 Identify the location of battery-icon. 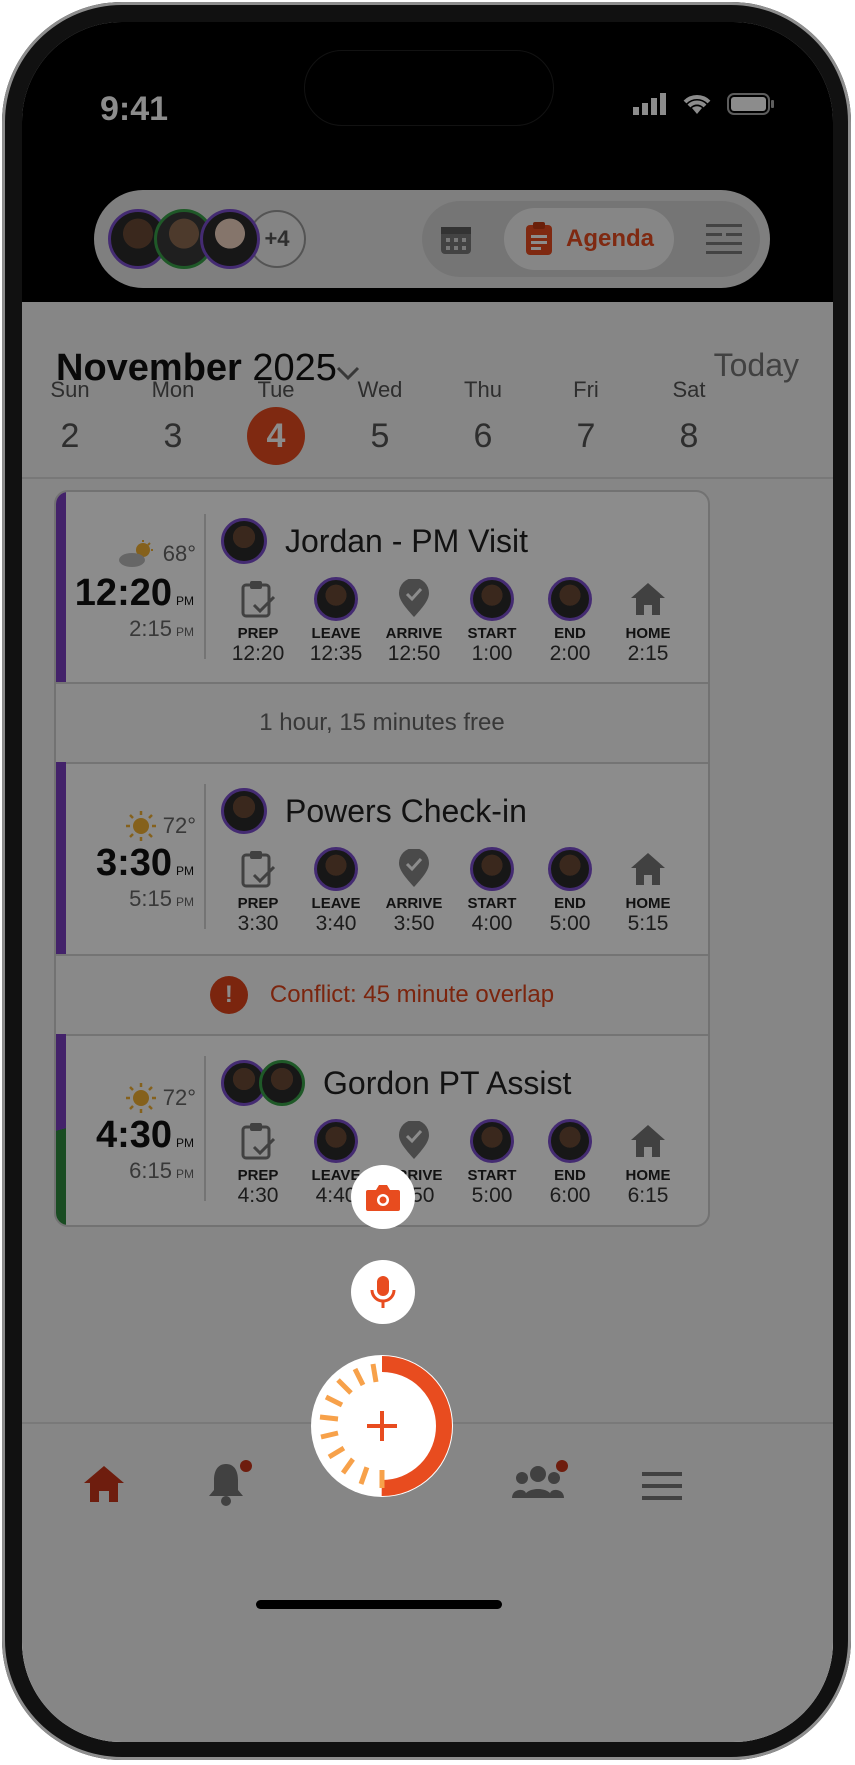
(750, 104).